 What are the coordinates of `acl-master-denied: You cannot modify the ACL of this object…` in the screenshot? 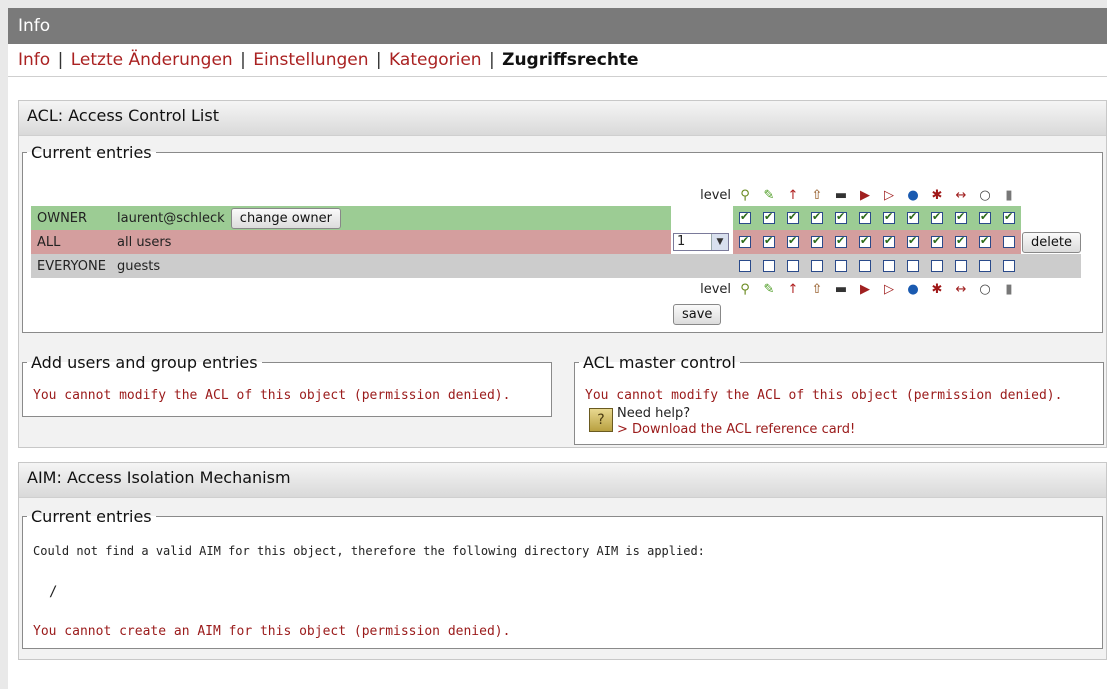 It's located at (824, 395).